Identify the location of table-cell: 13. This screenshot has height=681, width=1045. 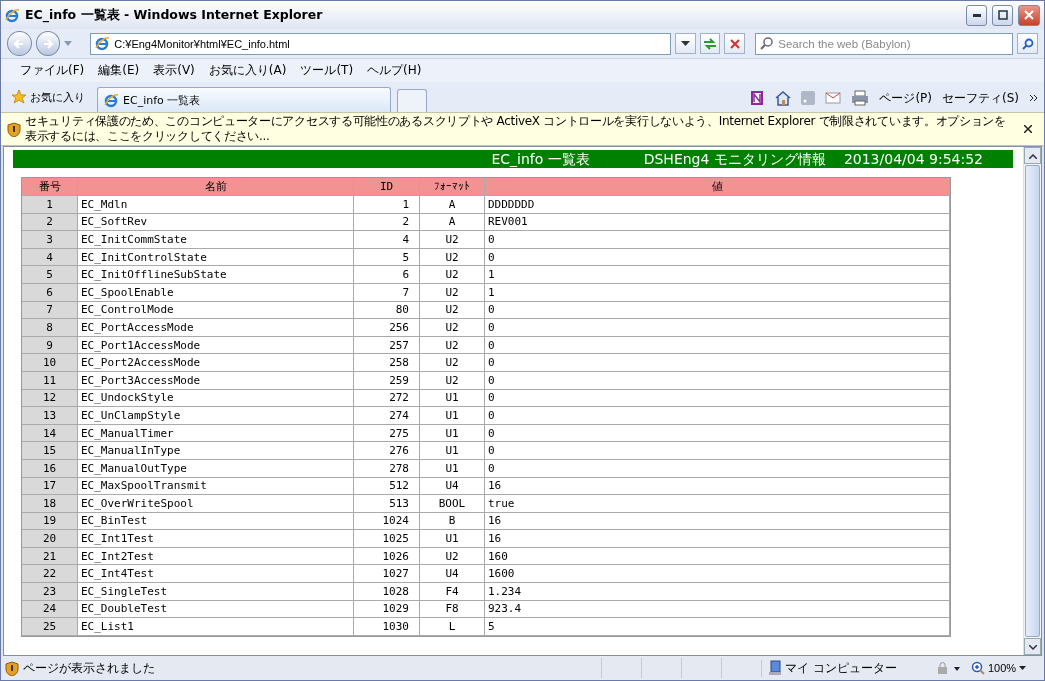
(50, 416).